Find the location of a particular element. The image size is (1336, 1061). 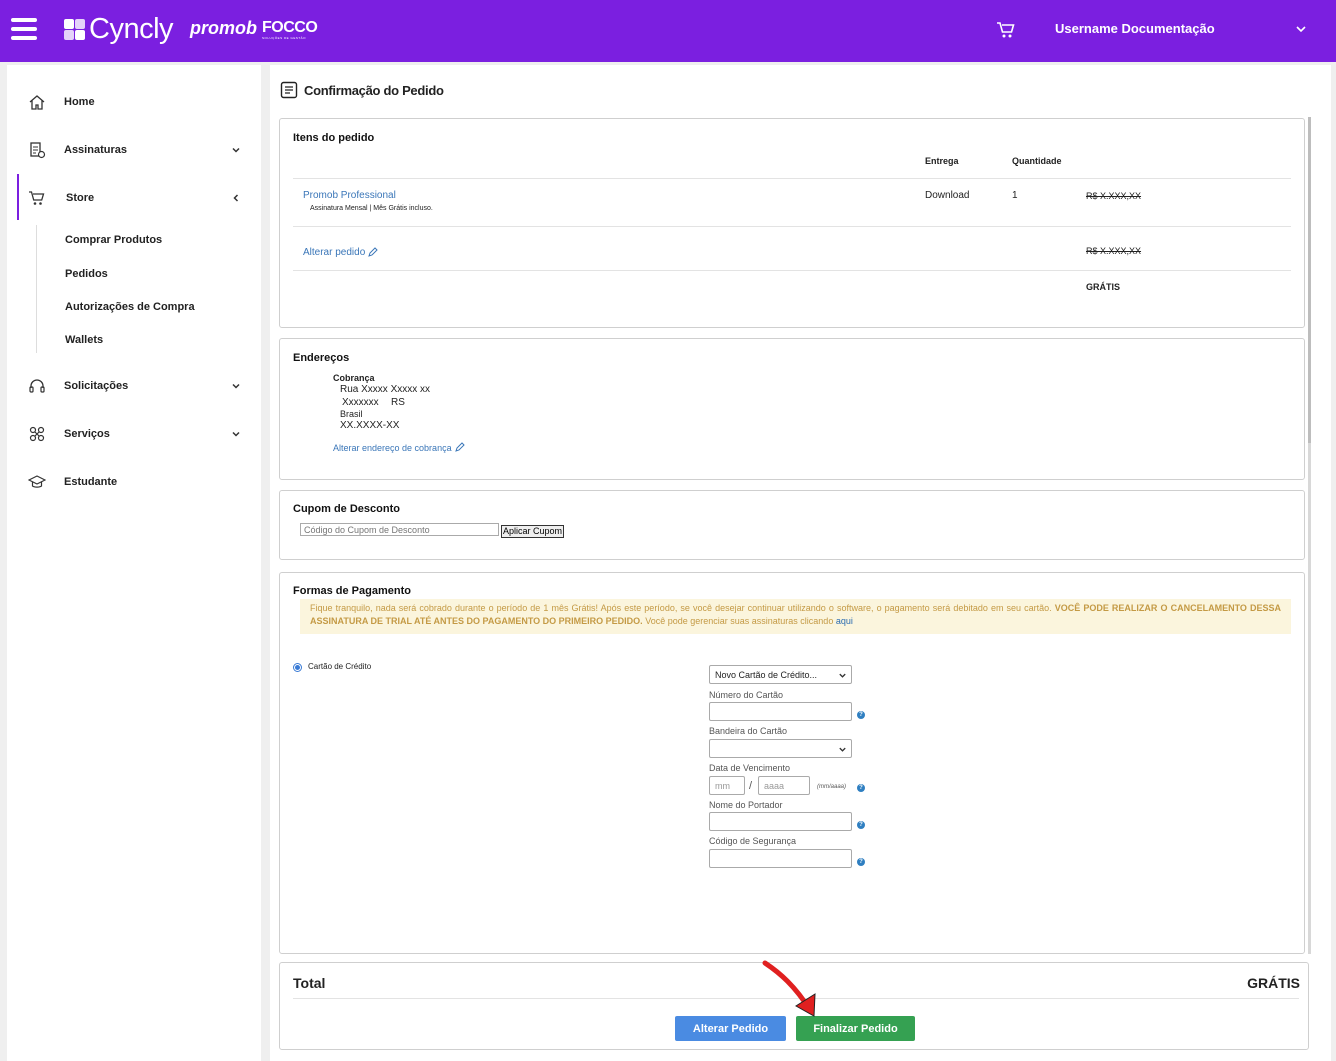

item-price: R$ X.XXX,XX is located at coordinates (1114, 196).